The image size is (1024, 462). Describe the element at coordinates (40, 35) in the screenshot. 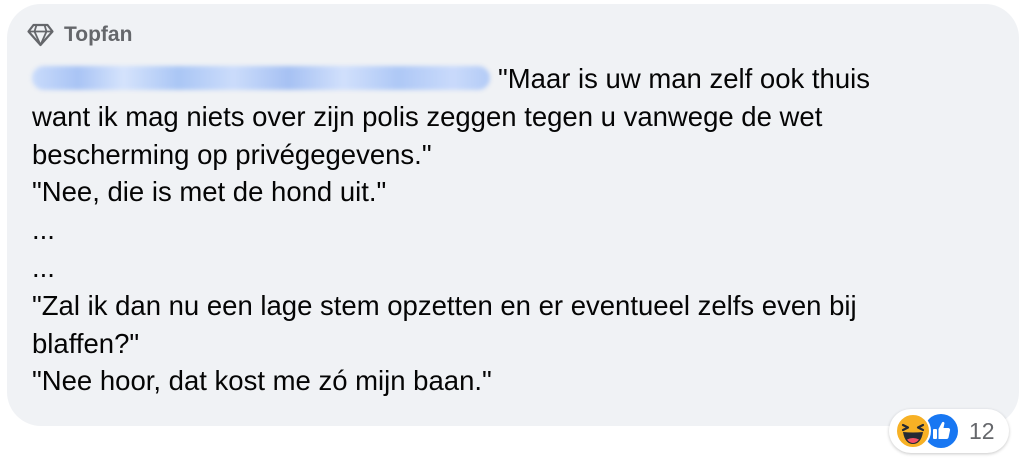

I see `diamond-icon` at that location.